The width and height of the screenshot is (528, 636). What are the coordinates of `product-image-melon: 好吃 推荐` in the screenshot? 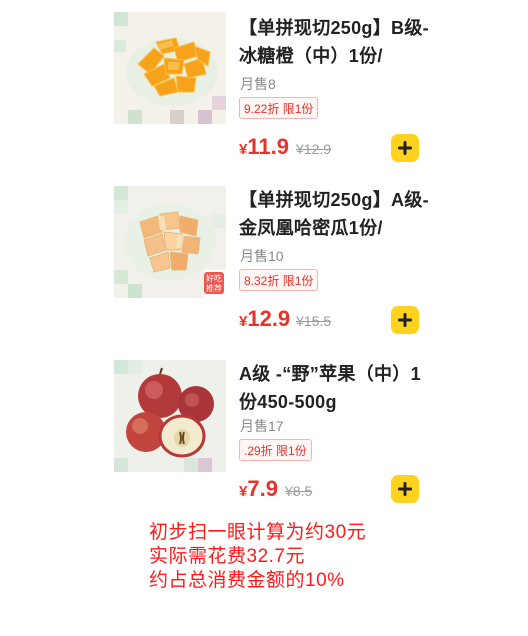 It's located at (170, 242).